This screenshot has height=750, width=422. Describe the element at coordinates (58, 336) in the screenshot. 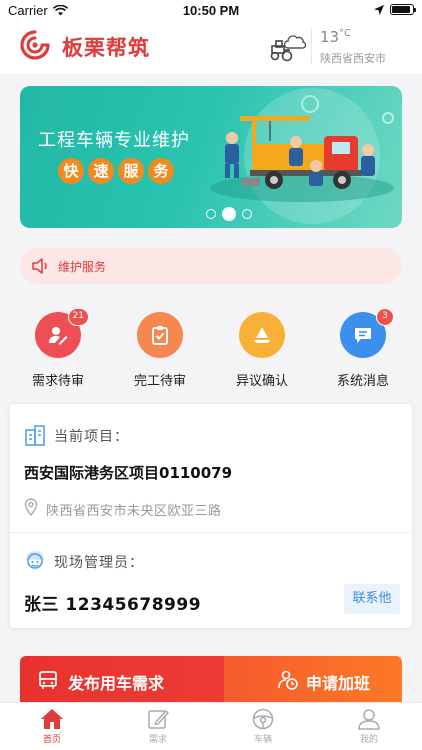

I see `user-edit-icon` at that location.